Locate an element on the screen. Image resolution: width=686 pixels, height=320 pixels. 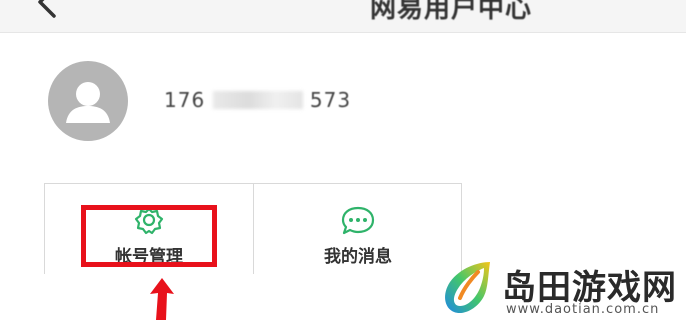
my-messages-button: 我的消息 is located at coordinates (358, 229).